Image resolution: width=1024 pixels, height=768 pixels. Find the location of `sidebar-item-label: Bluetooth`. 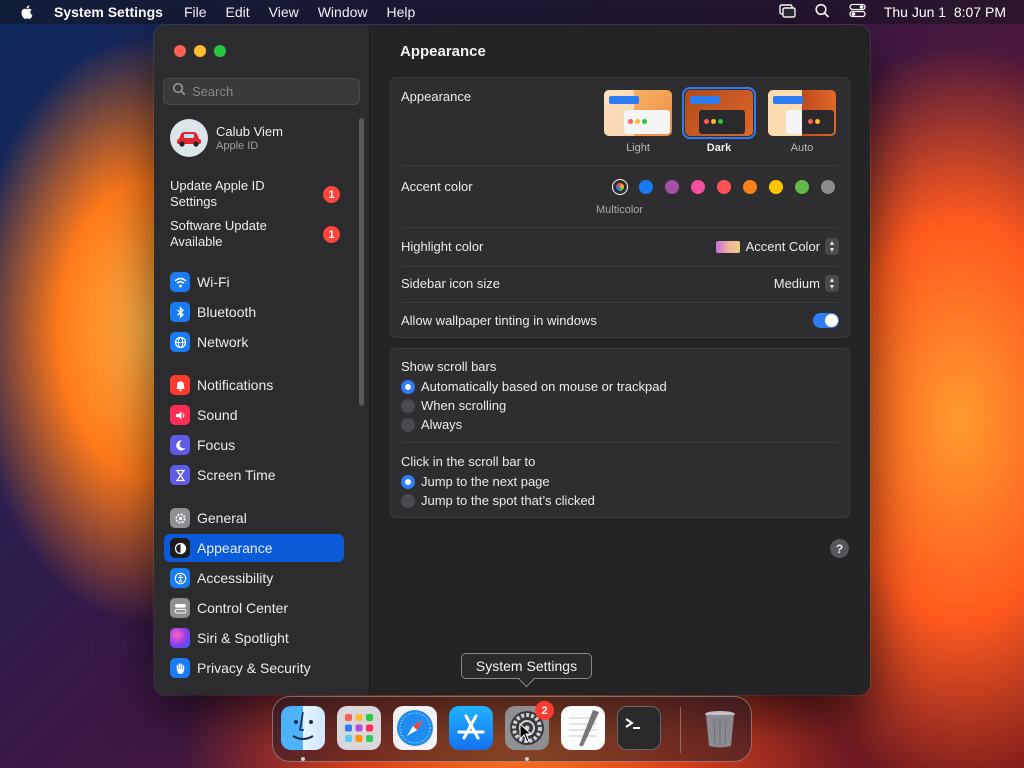

sidebar-item-label: Bluetooth is located at coordinates (227, 312).